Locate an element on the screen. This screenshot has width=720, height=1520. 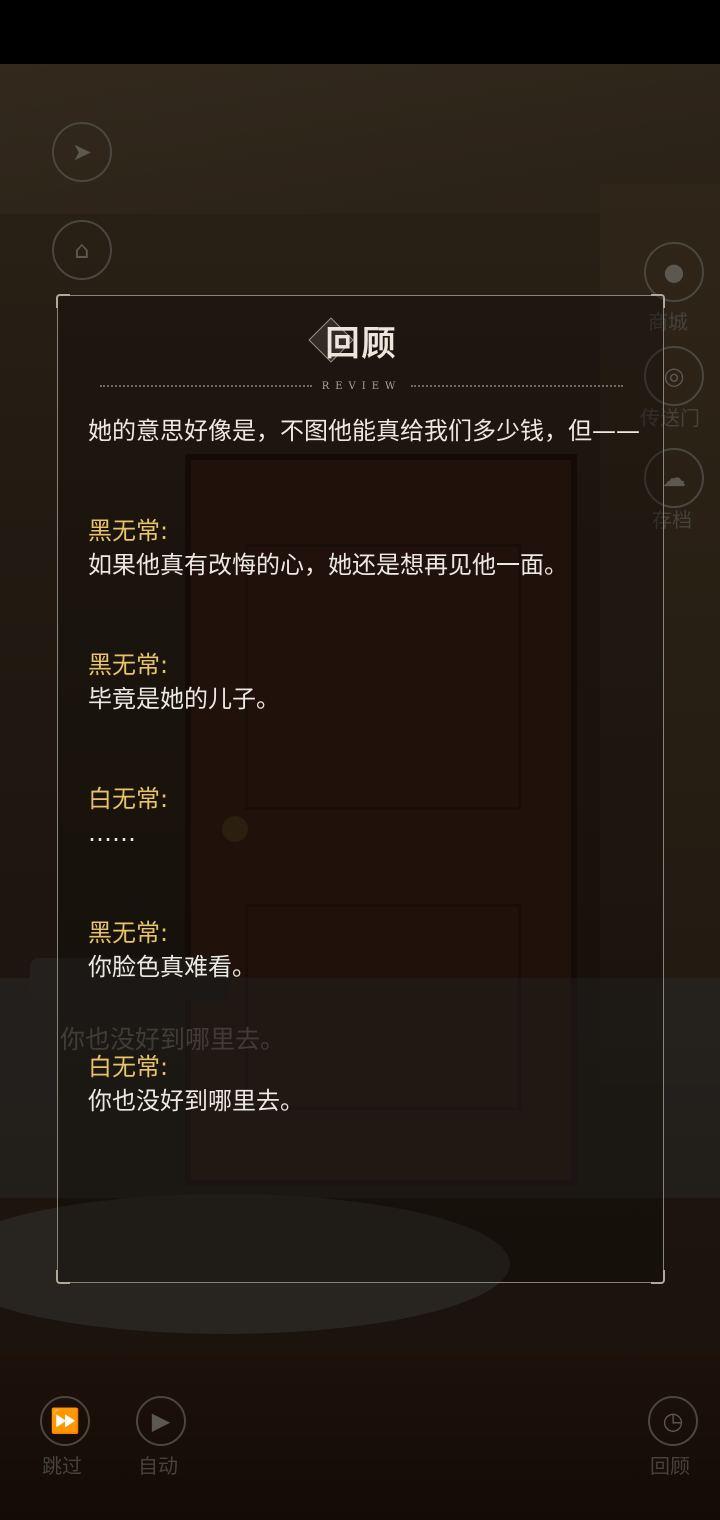
floor is located at coordinates (360, 1437).